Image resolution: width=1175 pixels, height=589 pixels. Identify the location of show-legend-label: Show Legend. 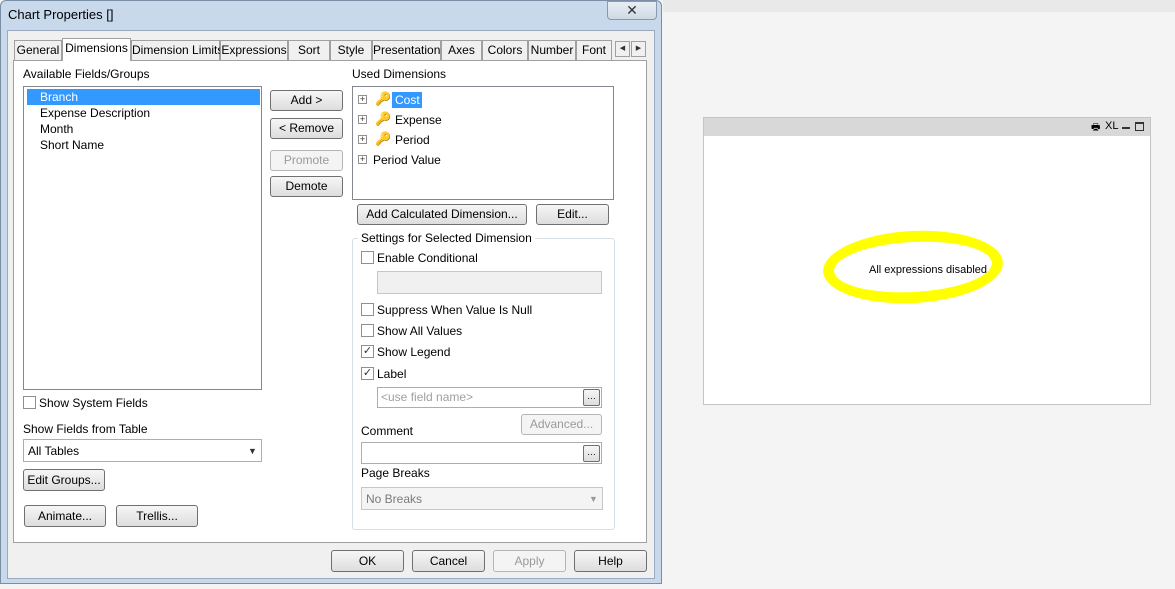
(414, 352).